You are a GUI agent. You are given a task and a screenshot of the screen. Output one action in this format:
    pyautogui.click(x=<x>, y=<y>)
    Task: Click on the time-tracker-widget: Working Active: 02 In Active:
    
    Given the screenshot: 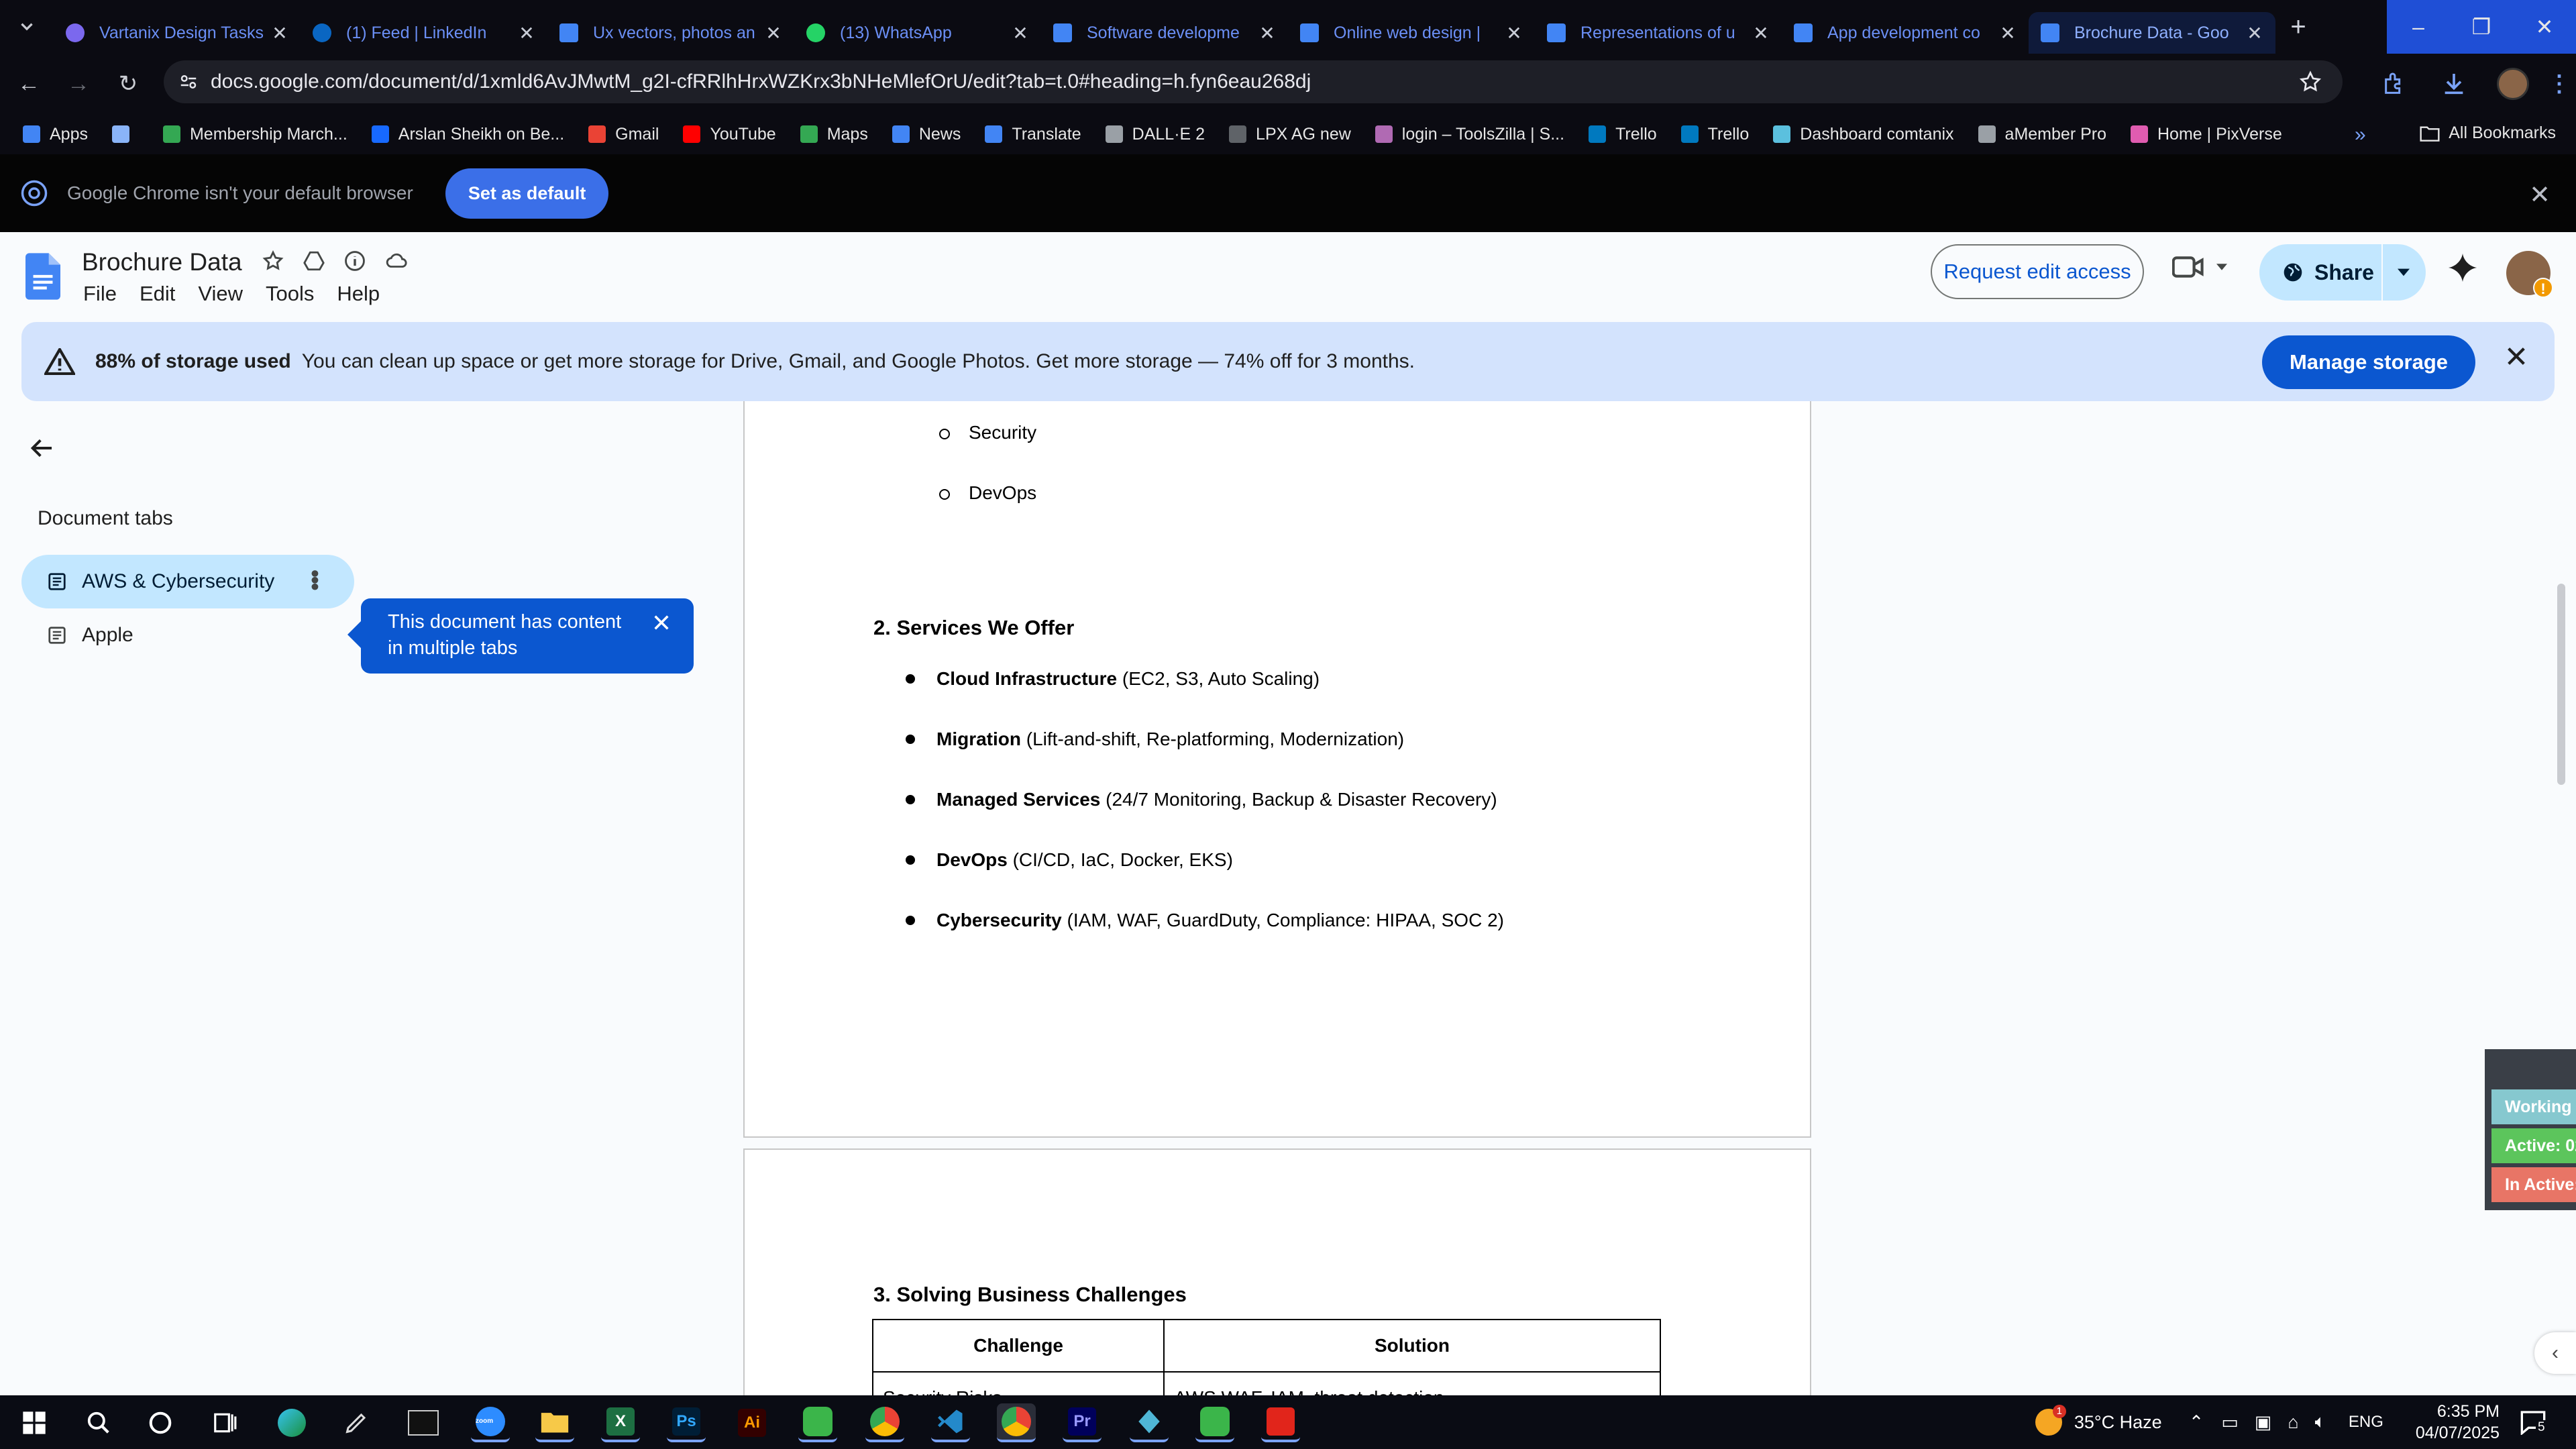 What is the action you would take?
    pyautogui.click(x=2530, y=1129)
    